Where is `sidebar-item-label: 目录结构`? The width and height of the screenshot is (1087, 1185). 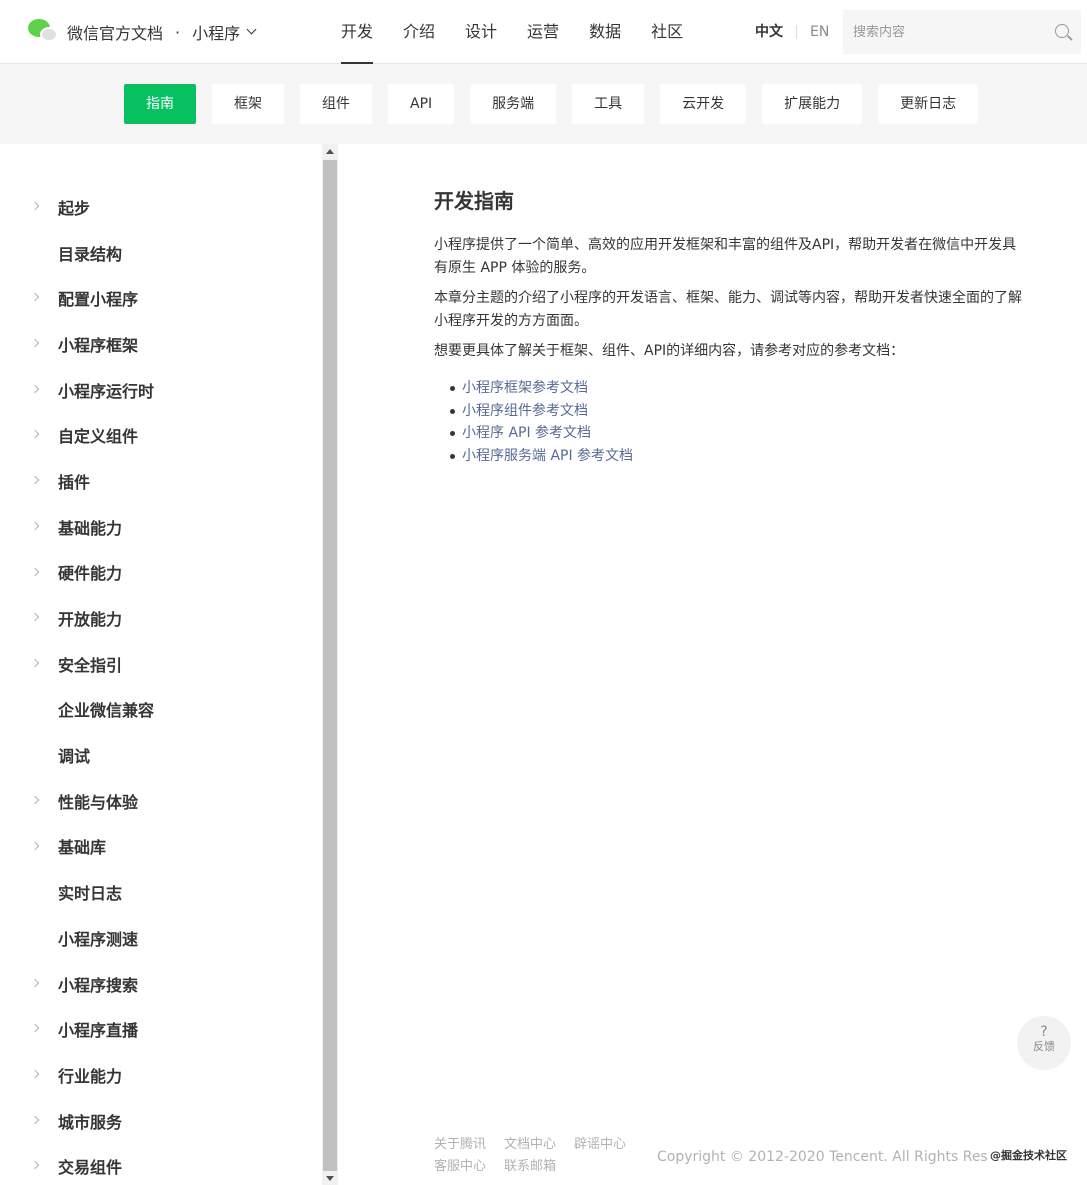 sidebar-item-label: 目录结构 is located at coordinates (90, 254).